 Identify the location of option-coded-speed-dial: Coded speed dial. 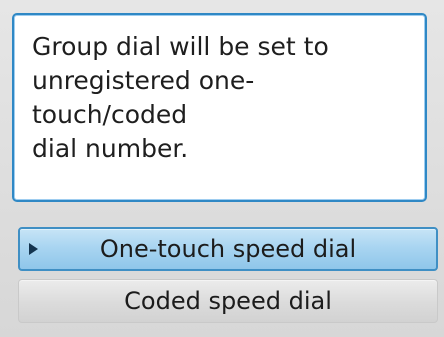
(228, 301).